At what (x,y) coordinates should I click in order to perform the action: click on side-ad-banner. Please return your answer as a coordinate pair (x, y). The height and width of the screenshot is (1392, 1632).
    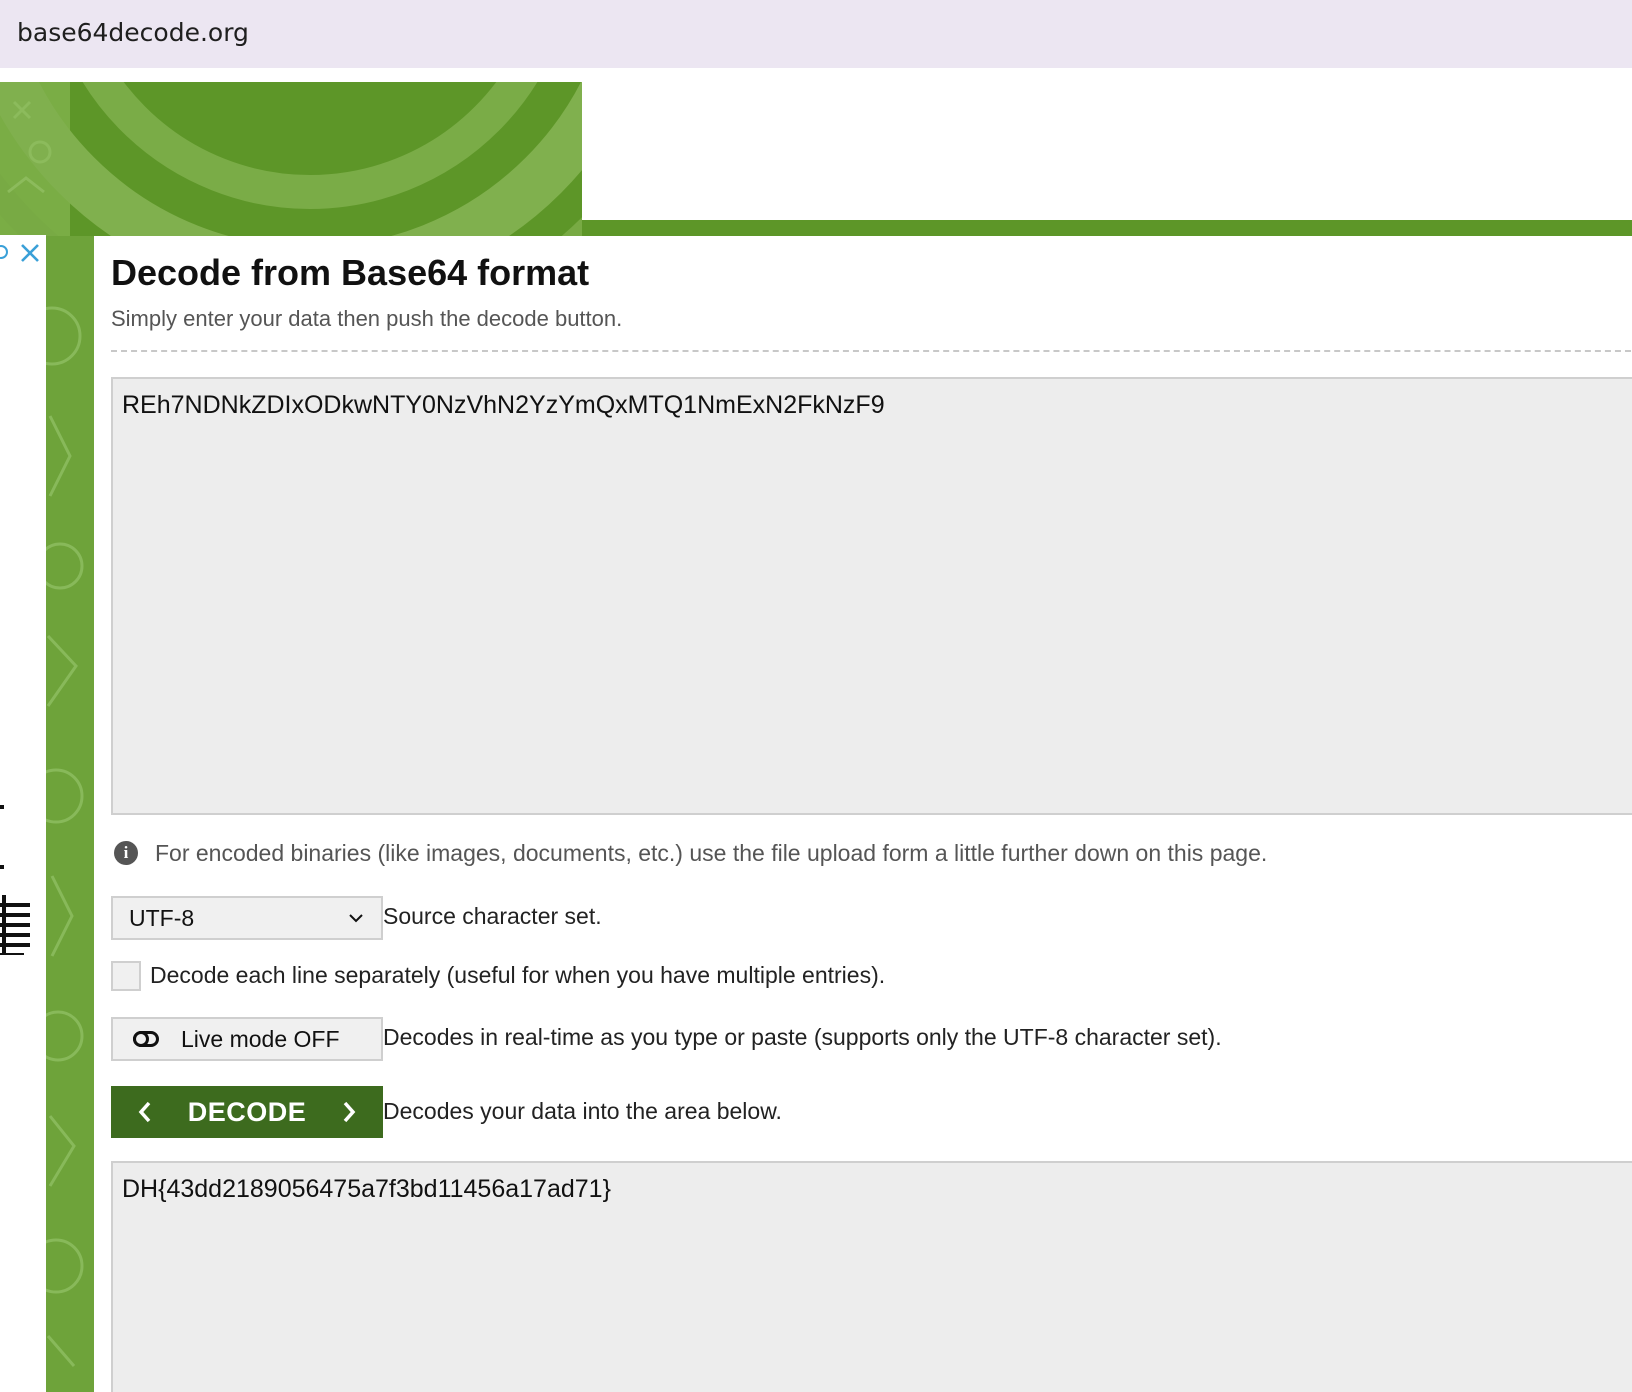
    Looking at the image, I should click on (23, 813).